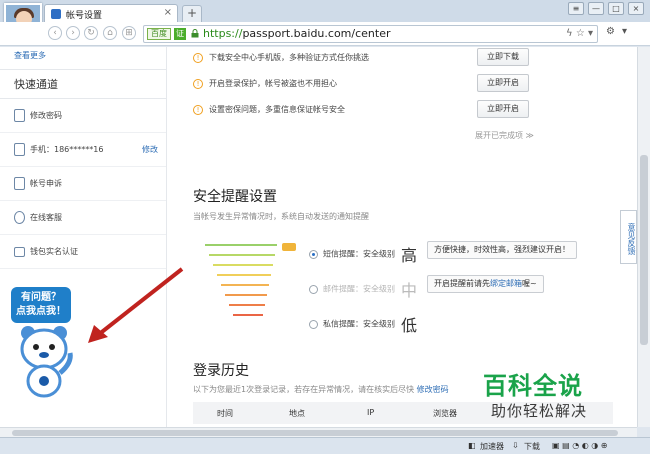  Describe the element at coordinates (504, 135) in the screenshot. I see `expand-completed-link: 展开已完成项 ≫` at that location.